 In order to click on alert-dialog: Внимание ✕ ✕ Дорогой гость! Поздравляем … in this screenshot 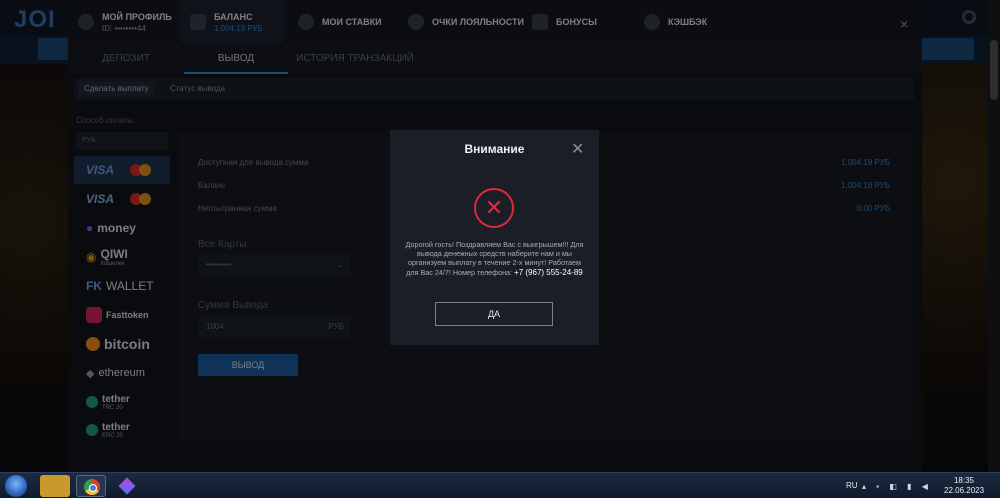, I will do `click(494, 237)`.